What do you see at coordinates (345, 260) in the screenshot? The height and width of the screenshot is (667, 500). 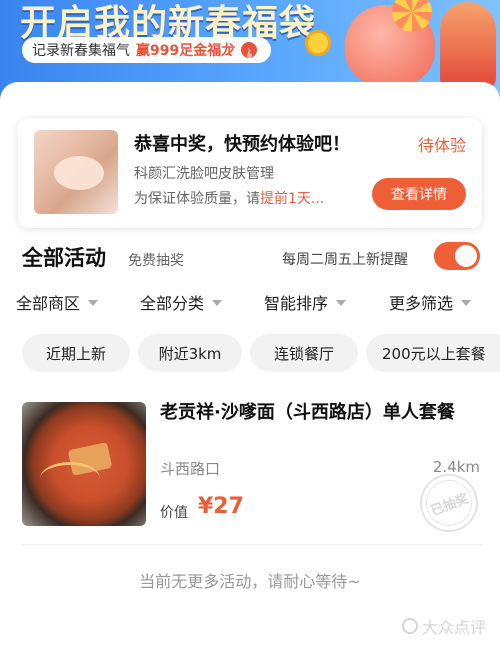 I see `reminder-label: 每周二周五上新提醒` at bounding box center [345, 260].